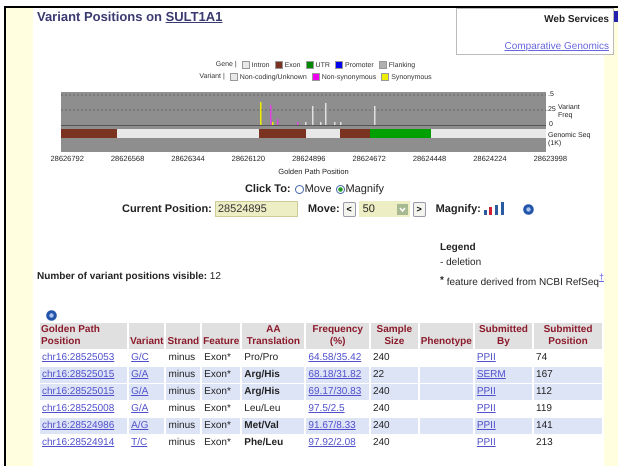 Image resolution: width=618 pixels, height=466 pixels. What do you see at coordinates (544, 442) in the screenshot?
I see `table-cell: 213` at bounding box center [544, 442].